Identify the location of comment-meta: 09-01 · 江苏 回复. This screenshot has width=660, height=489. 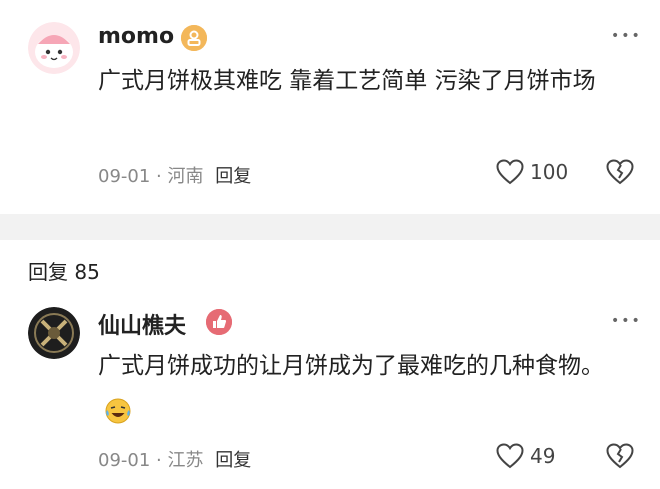
(174, 459).